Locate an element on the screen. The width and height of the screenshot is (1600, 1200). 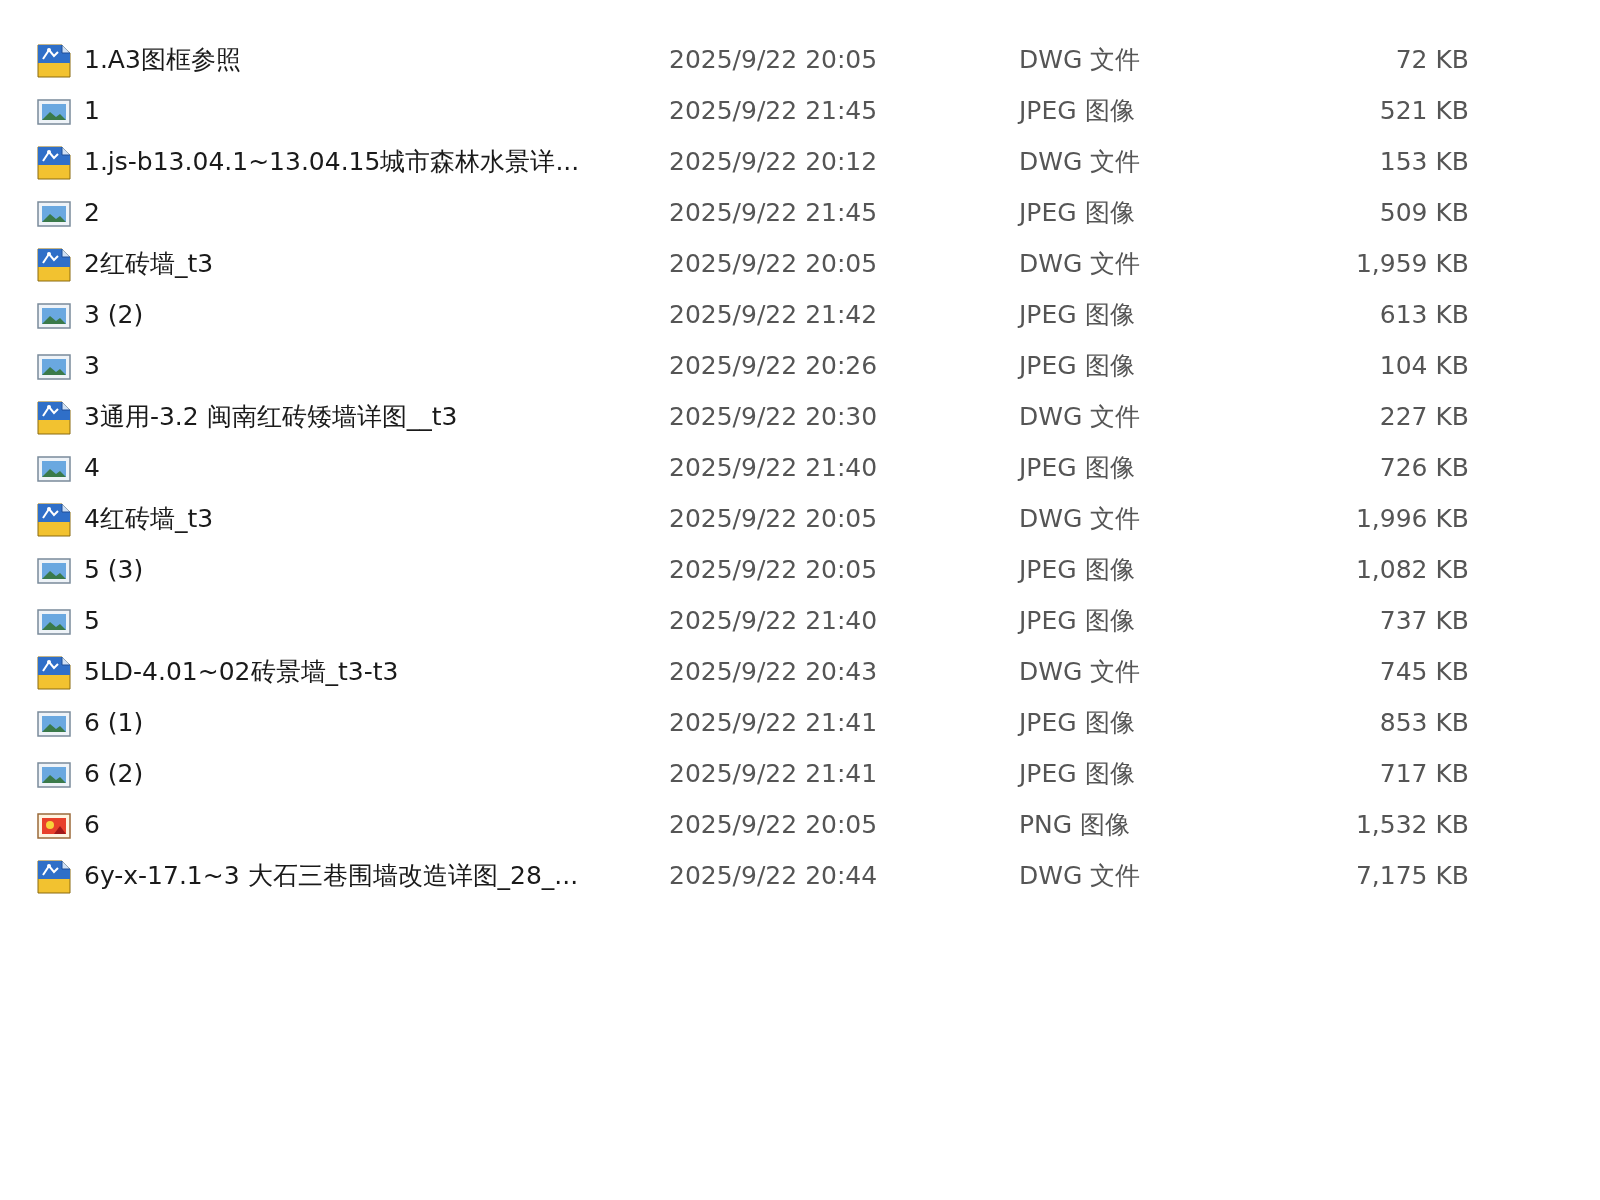
file-name: 5 is located at coordinates (92, 620).